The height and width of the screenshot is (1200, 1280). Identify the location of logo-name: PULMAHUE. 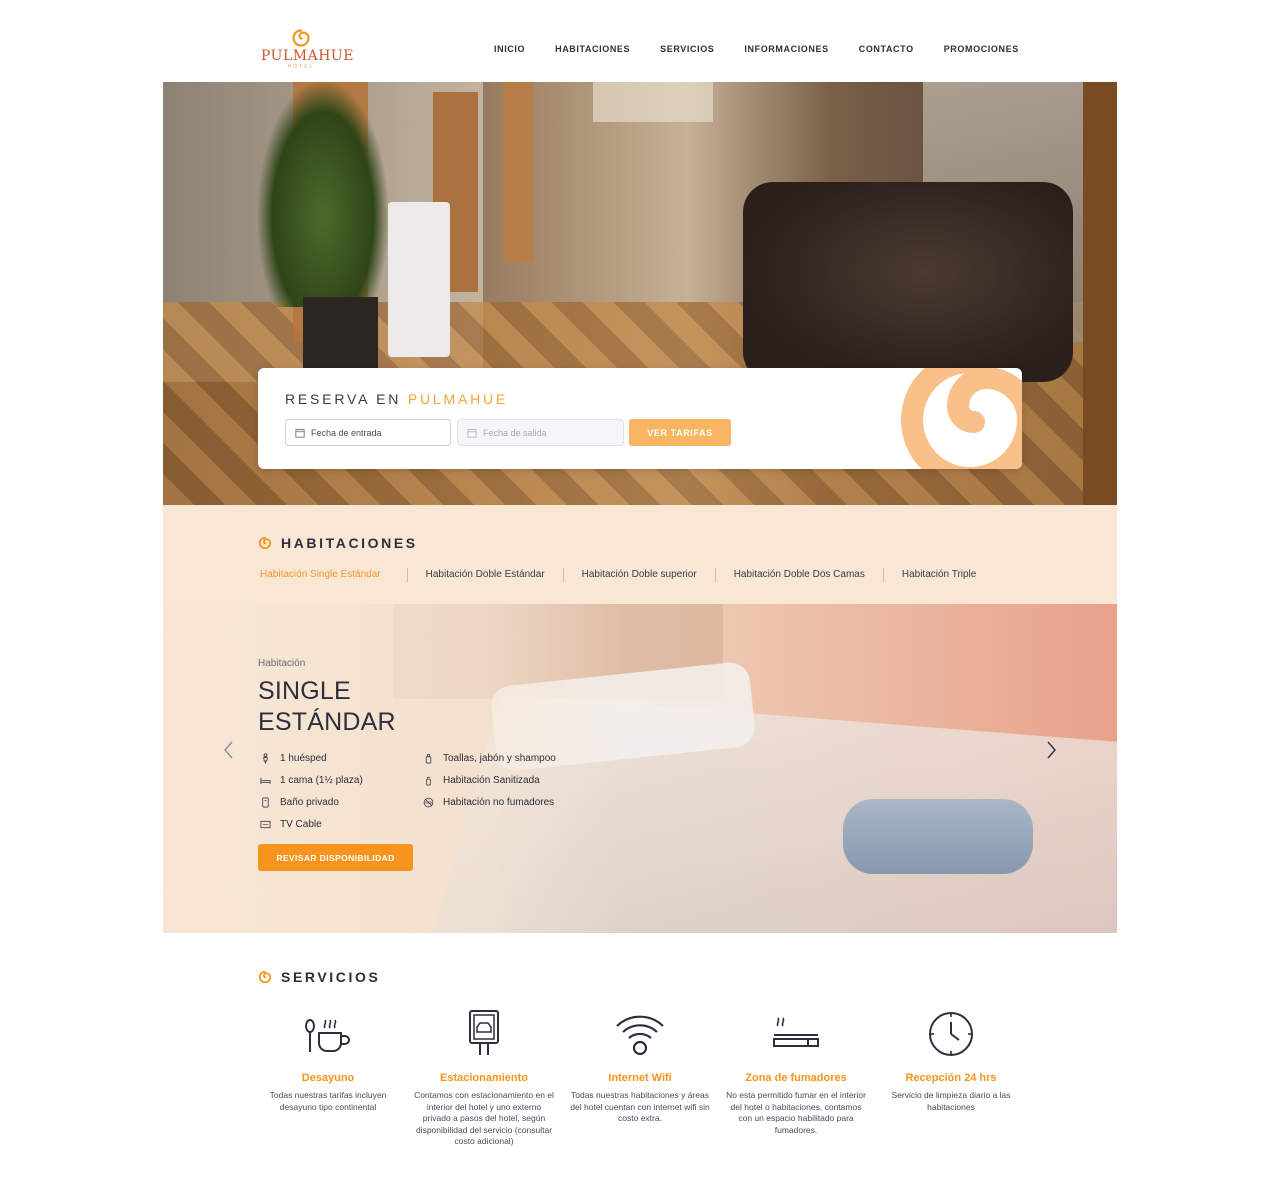
(307, 56).